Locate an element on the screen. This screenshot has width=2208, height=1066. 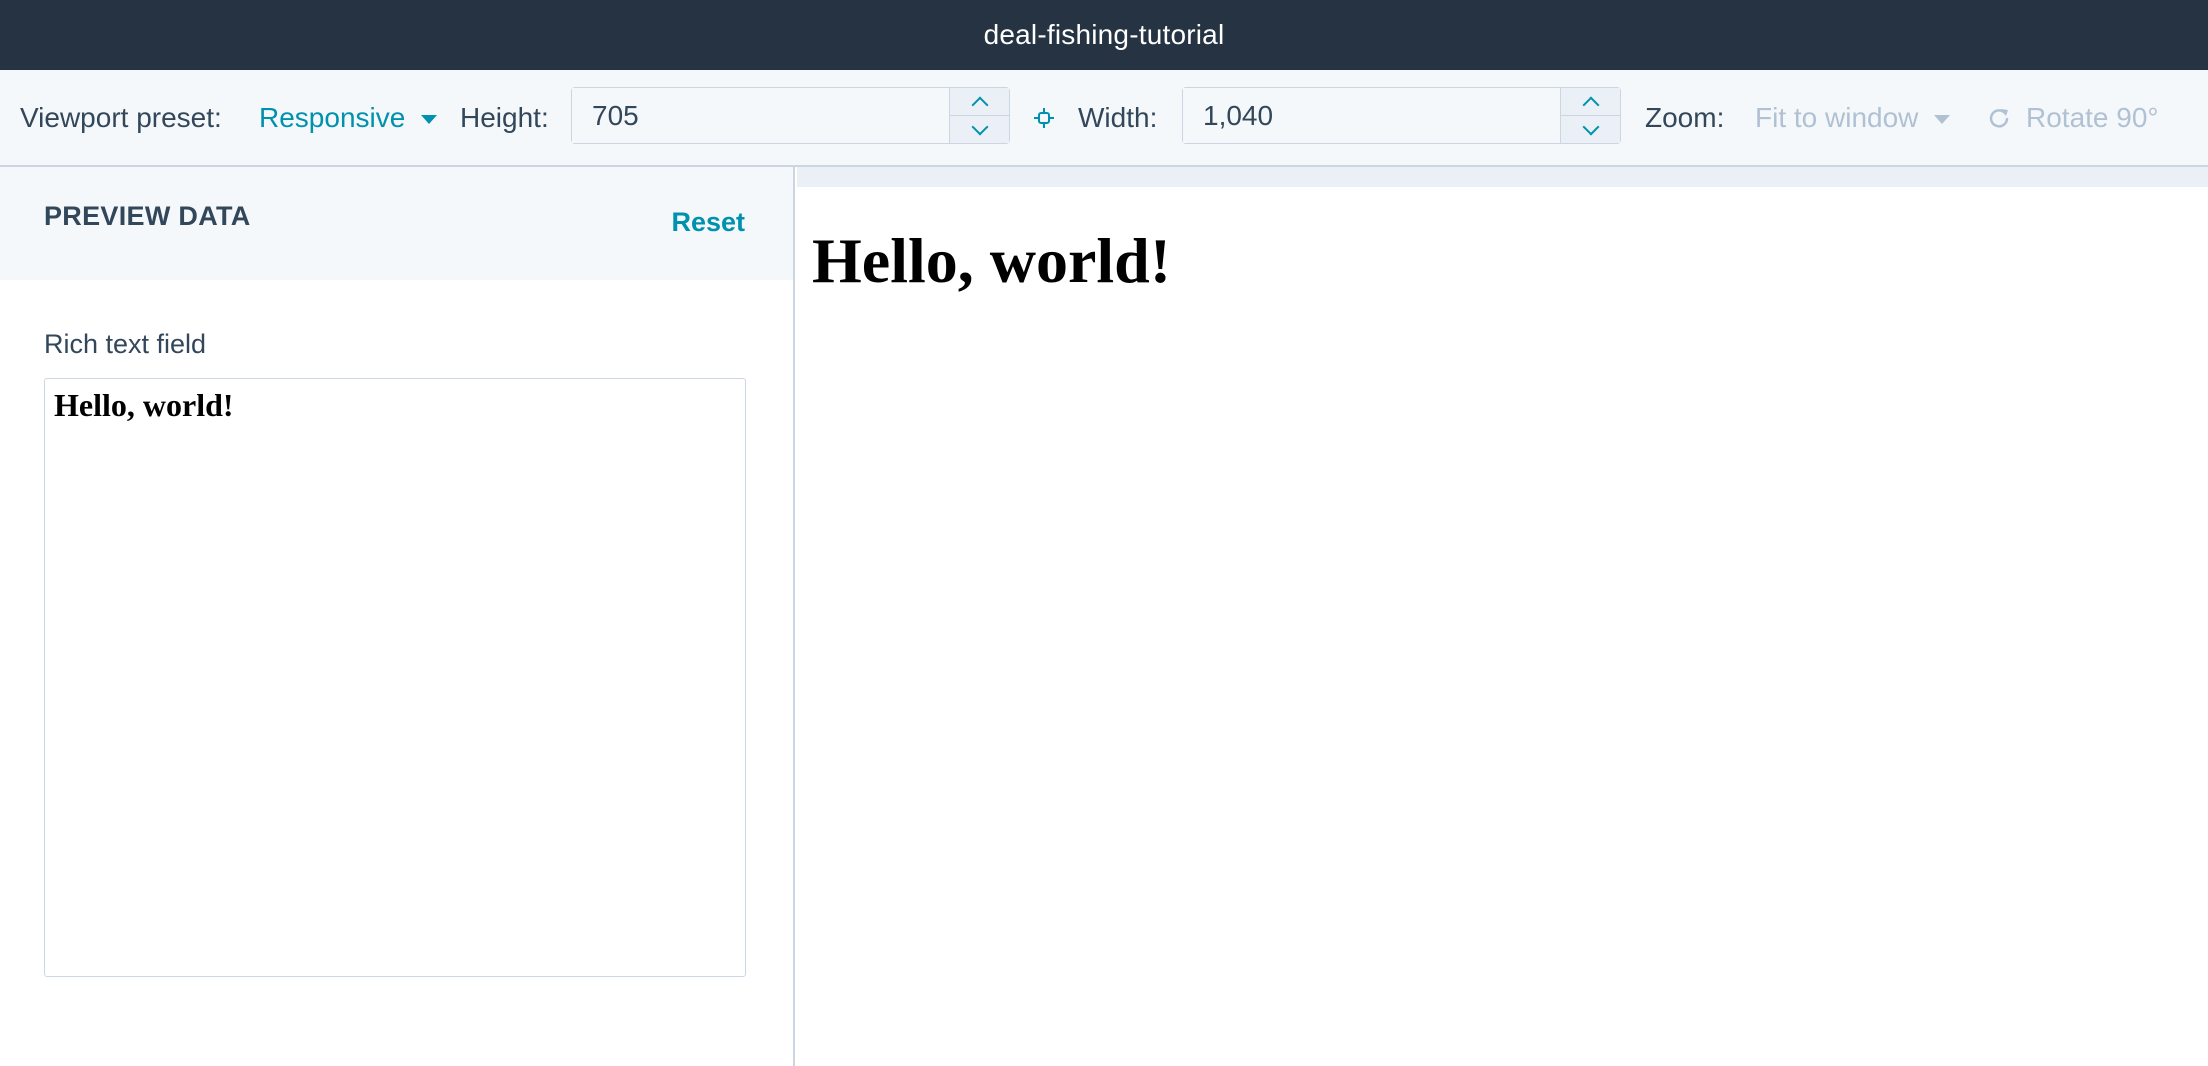
viewport-preset-label: Viewport preset: is located at coordinates (121, 117).